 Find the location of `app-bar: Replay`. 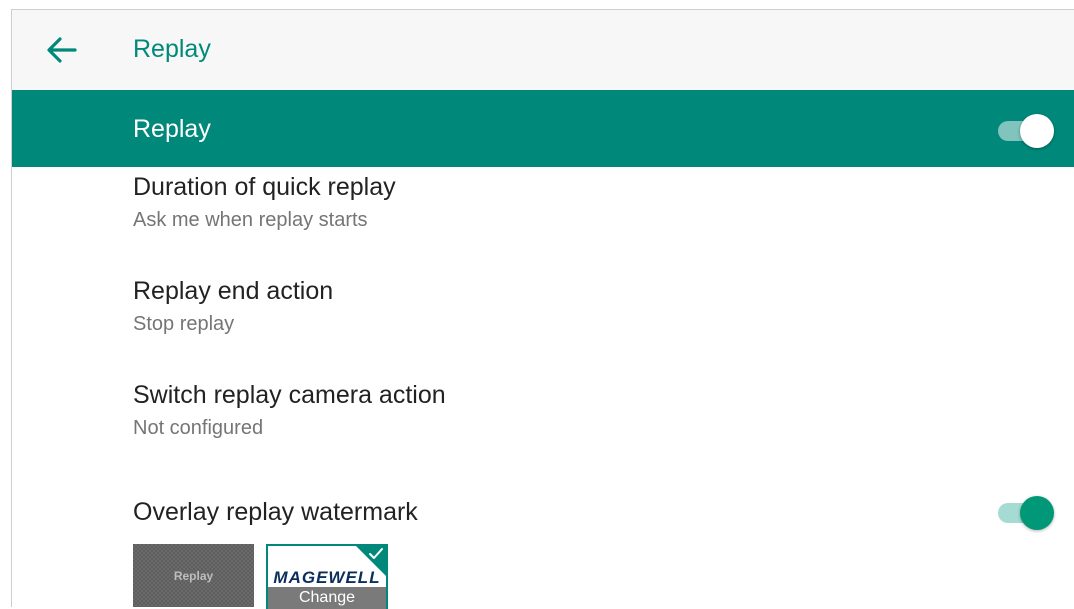

app-bar: Replay is located at coordinates (543, 50).